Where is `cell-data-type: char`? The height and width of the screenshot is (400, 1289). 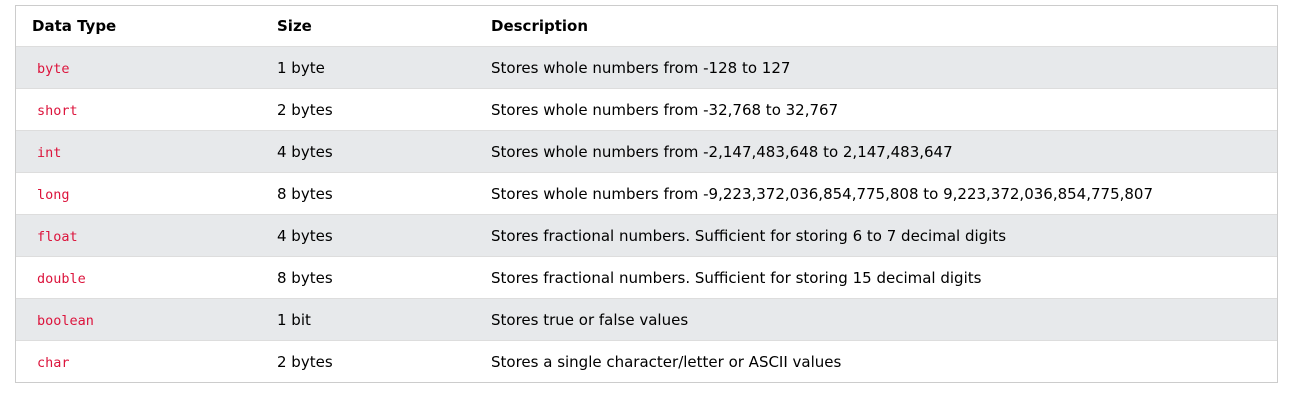 cell-data-type: char is located at coordinates (138, 361).